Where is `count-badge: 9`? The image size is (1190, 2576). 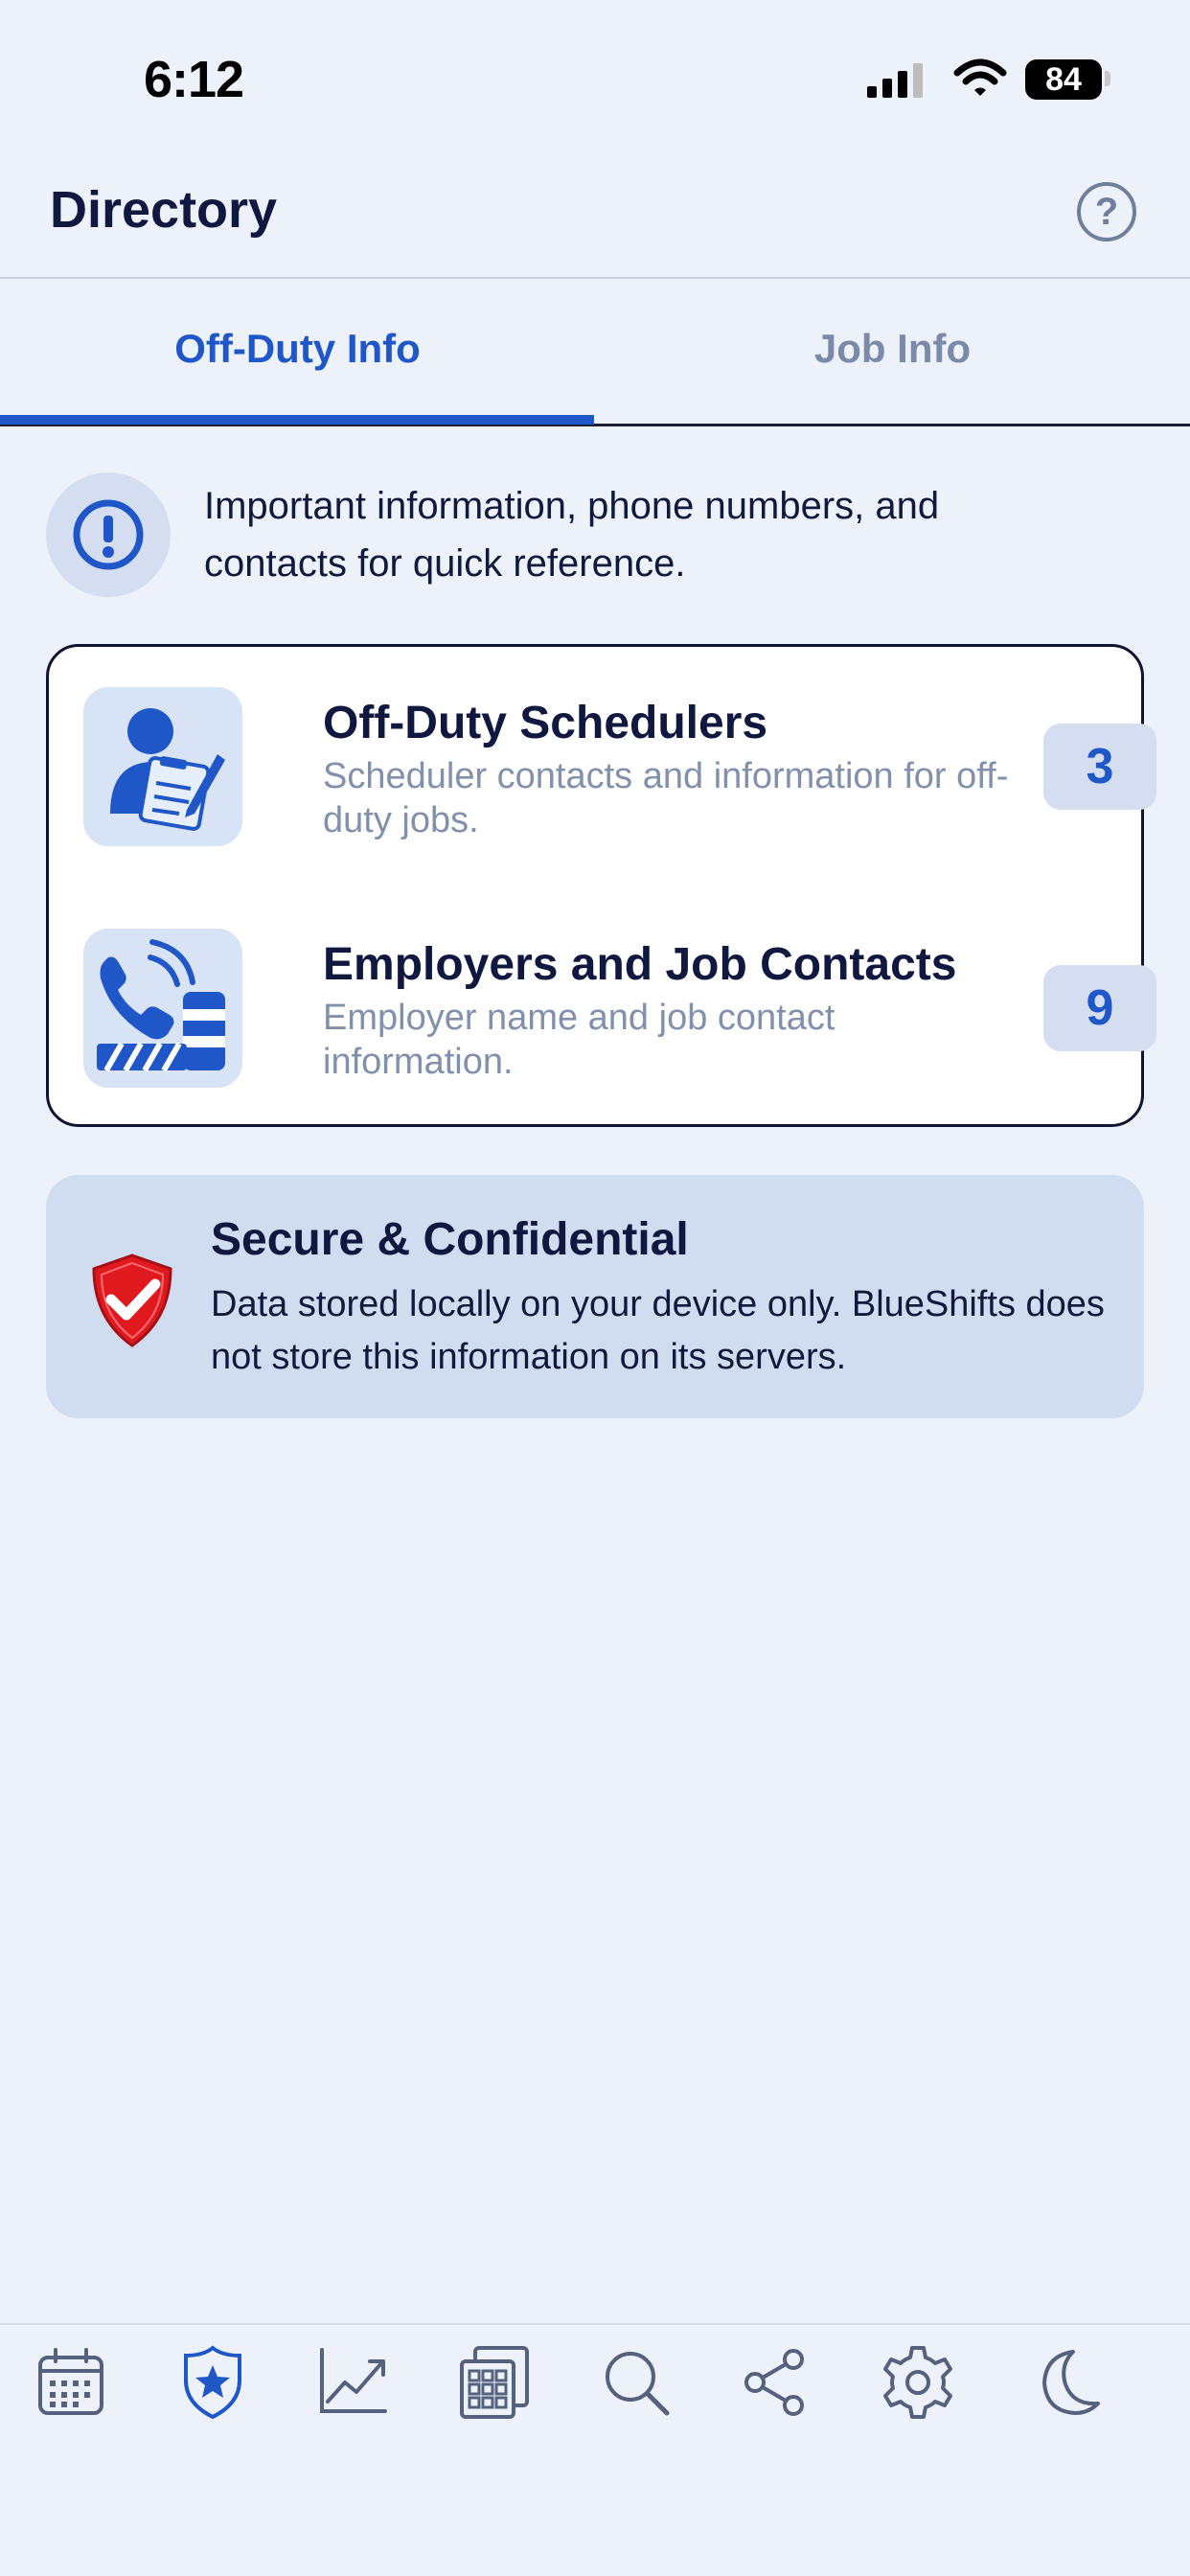 count-badge: 9 is located at coordinates (1100, 1008).